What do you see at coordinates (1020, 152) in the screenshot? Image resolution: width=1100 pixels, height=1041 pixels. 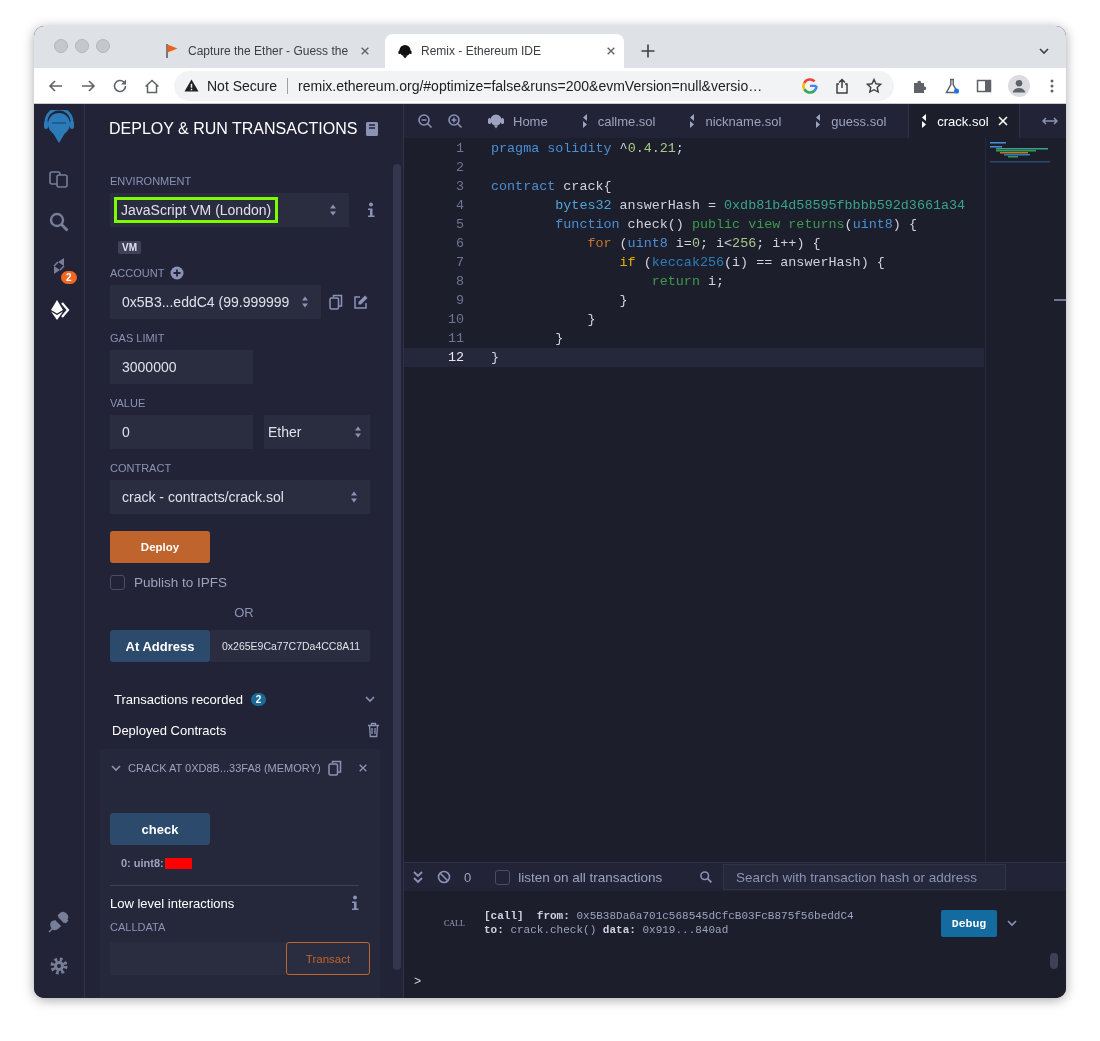 I see `minimap-drawing` at bounding box center [1020, 152].